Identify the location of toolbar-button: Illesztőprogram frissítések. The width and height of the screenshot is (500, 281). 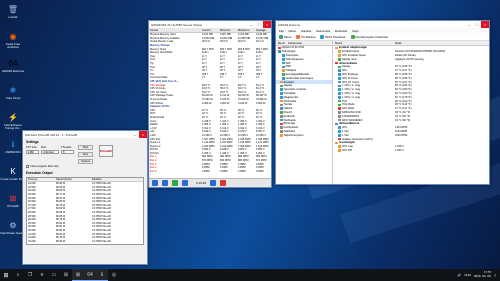
(369, 36).